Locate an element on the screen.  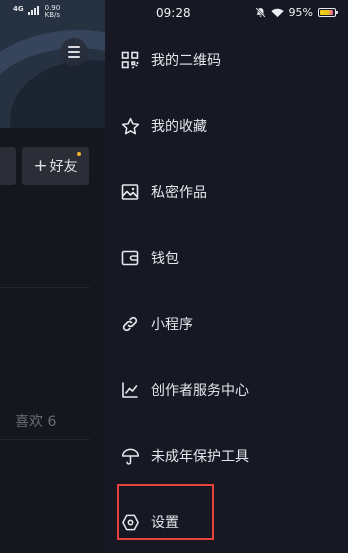
umbrella-icon is located at coordinates (130, 456).